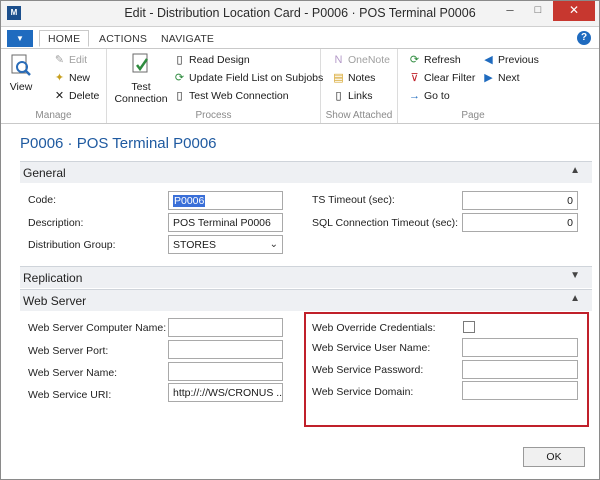 This screenshot has width=600, height=480. I want to click on close-button: ✕, so click(574, 11).